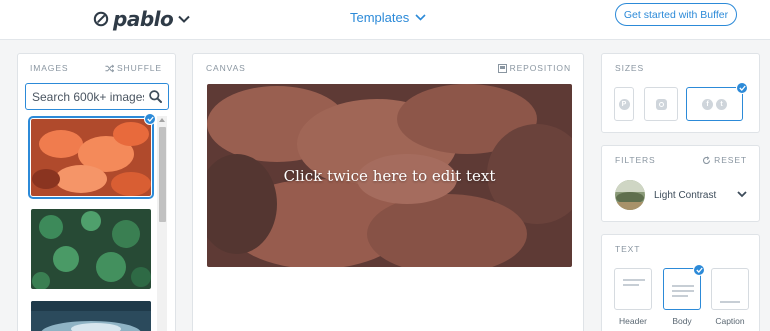 This screenshot has width=770, height=331. Describe the element at coordinates (633, 289) in the screenshot. I see `text-style-header` at that location.